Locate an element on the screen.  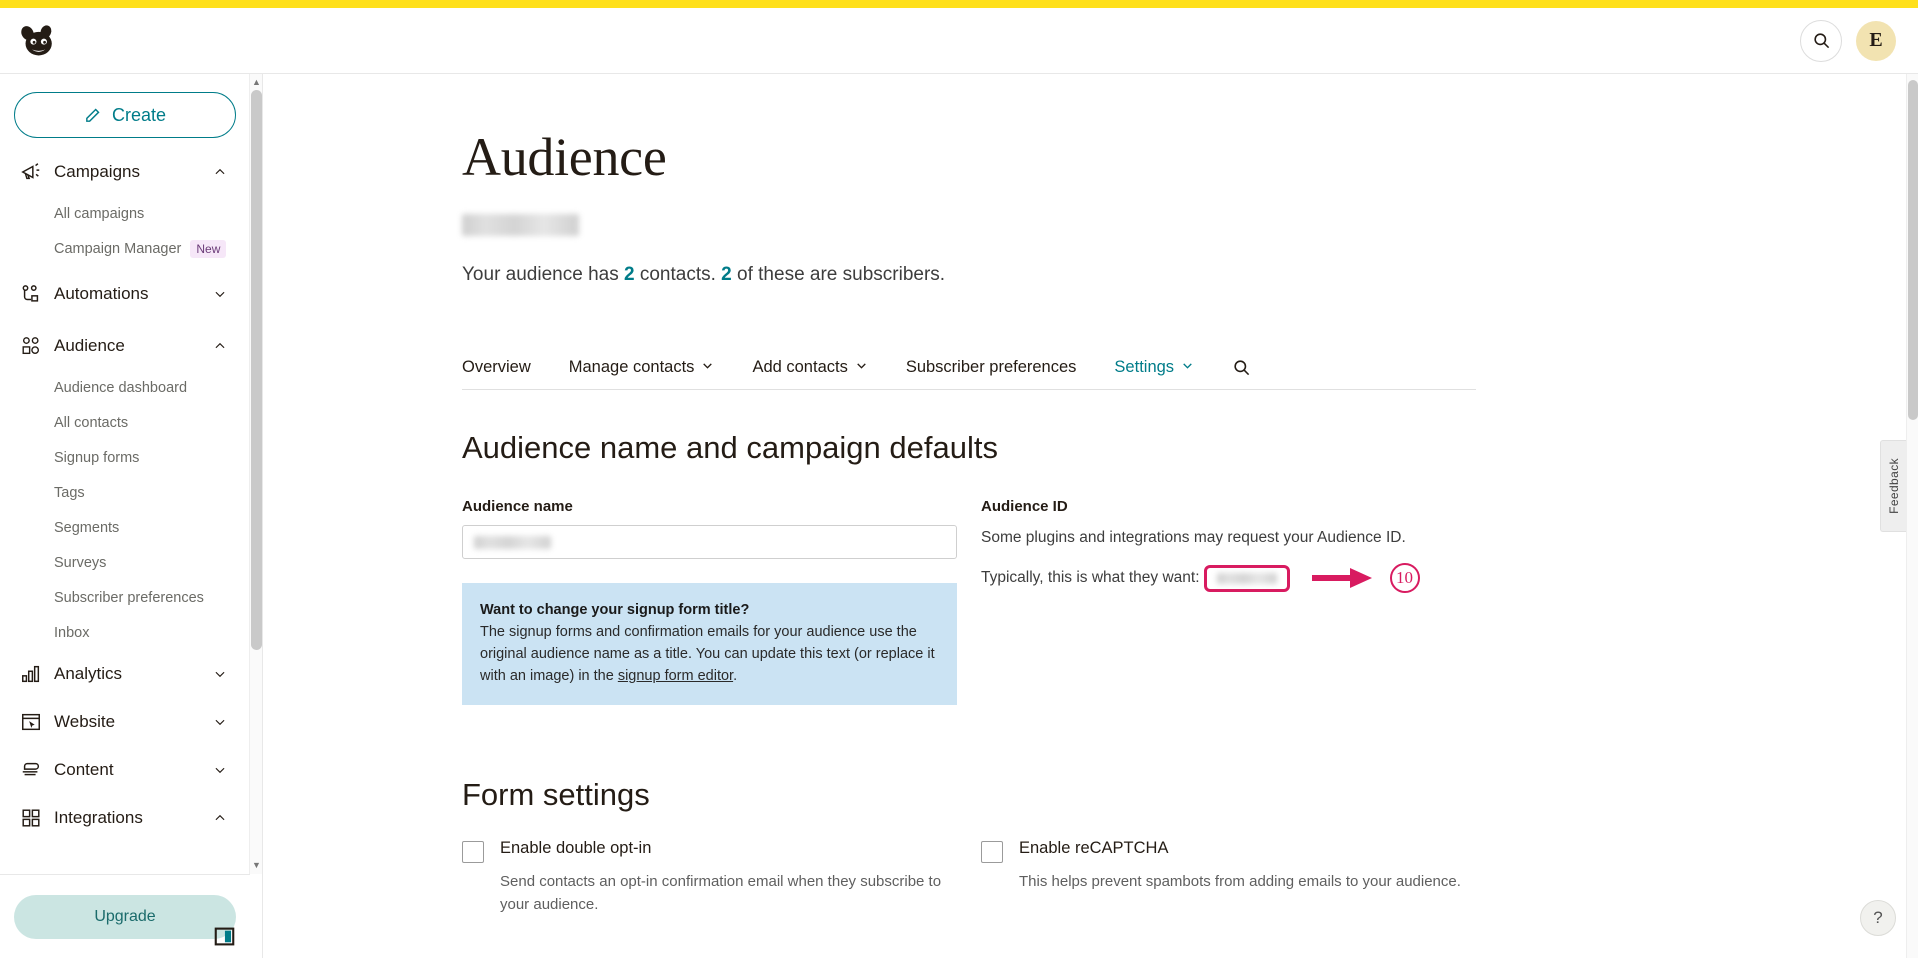
sidebar-item-signup-forms: Signup forms is located at coordinates (125, 457).